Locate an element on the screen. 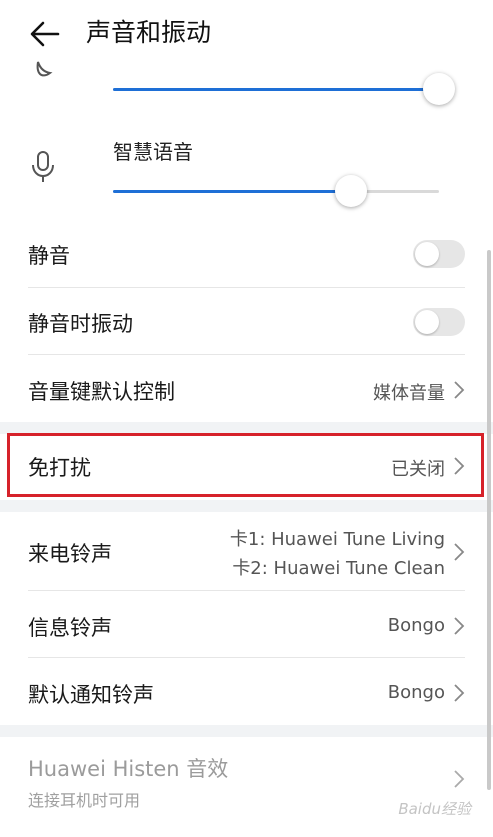  ringtone-volume-fill is located at coordinates (276, 89).